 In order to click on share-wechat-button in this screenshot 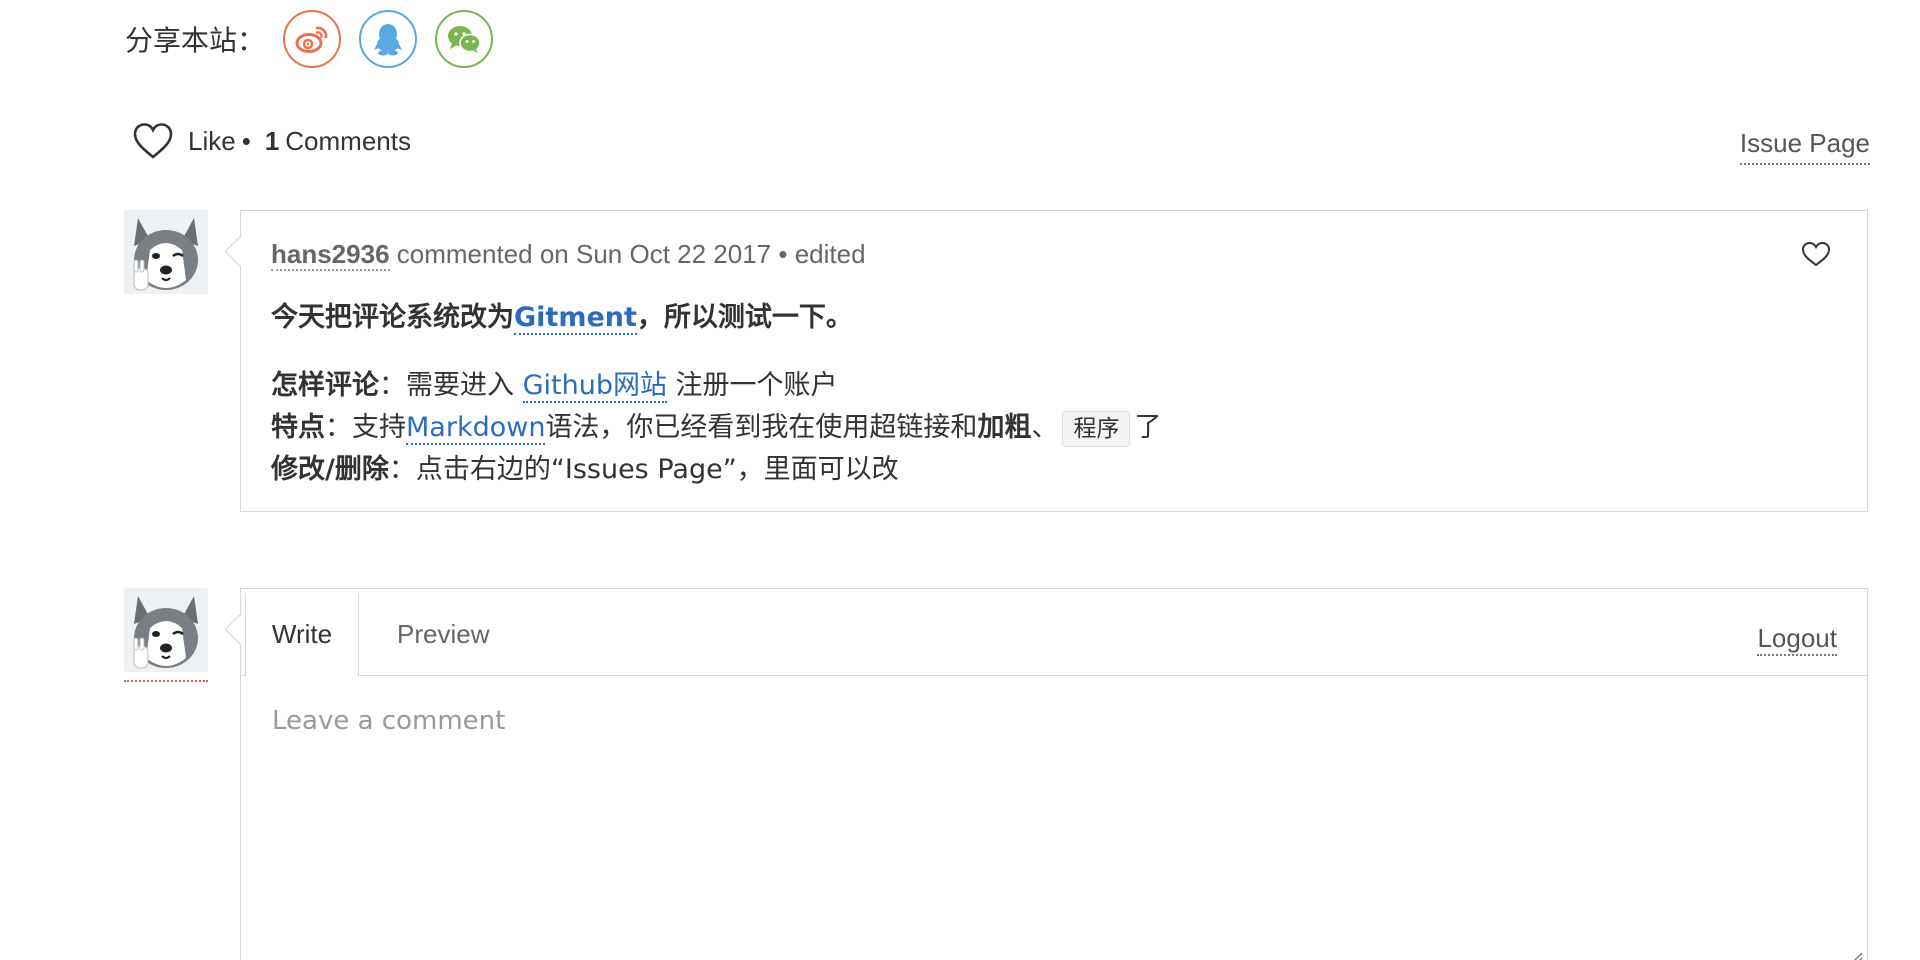, I will do `click(464, 39)`.